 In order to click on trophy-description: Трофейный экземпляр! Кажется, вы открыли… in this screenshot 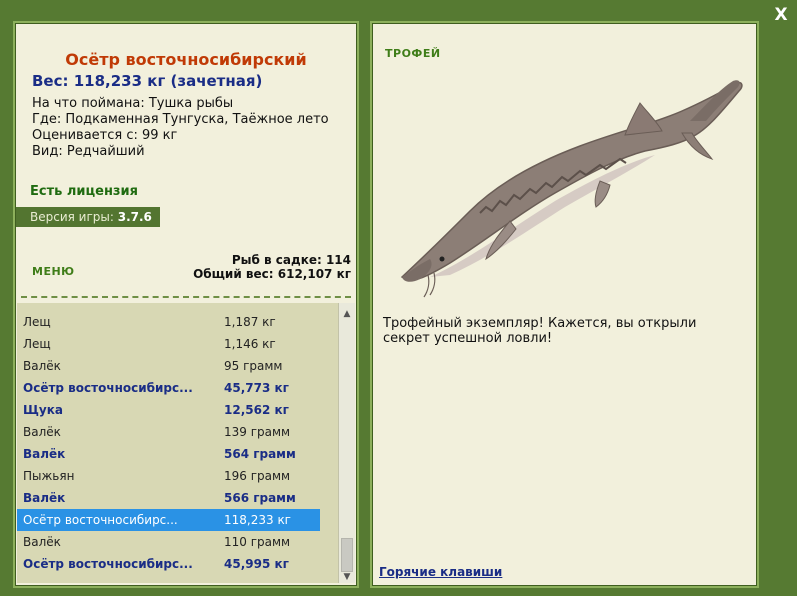, I will do `click(540, 331)`.